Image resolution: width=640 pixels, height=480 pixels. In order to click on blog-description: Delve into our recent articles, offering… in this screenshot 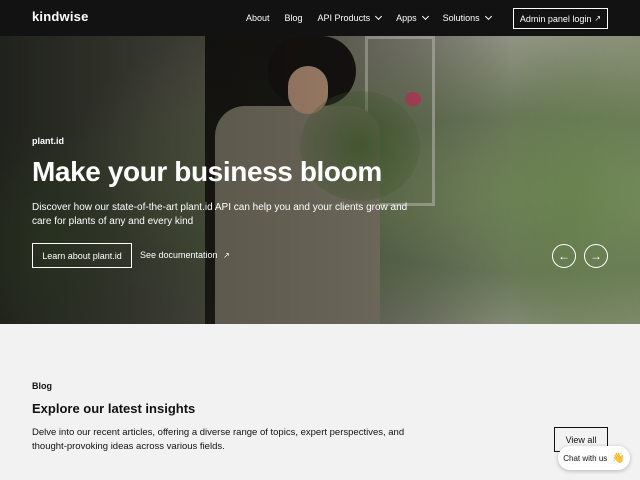, I will do `click(218, 439)`.